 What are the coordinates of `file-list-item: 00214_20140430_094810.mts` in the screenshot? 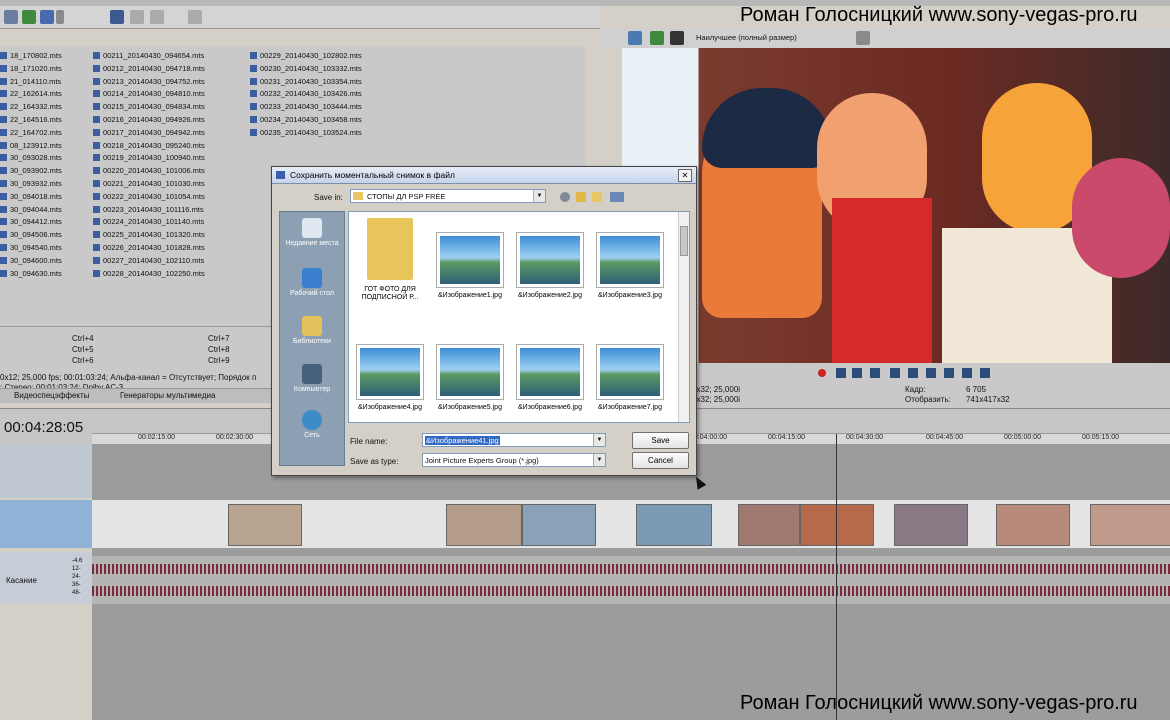 It's located at (149, 94).